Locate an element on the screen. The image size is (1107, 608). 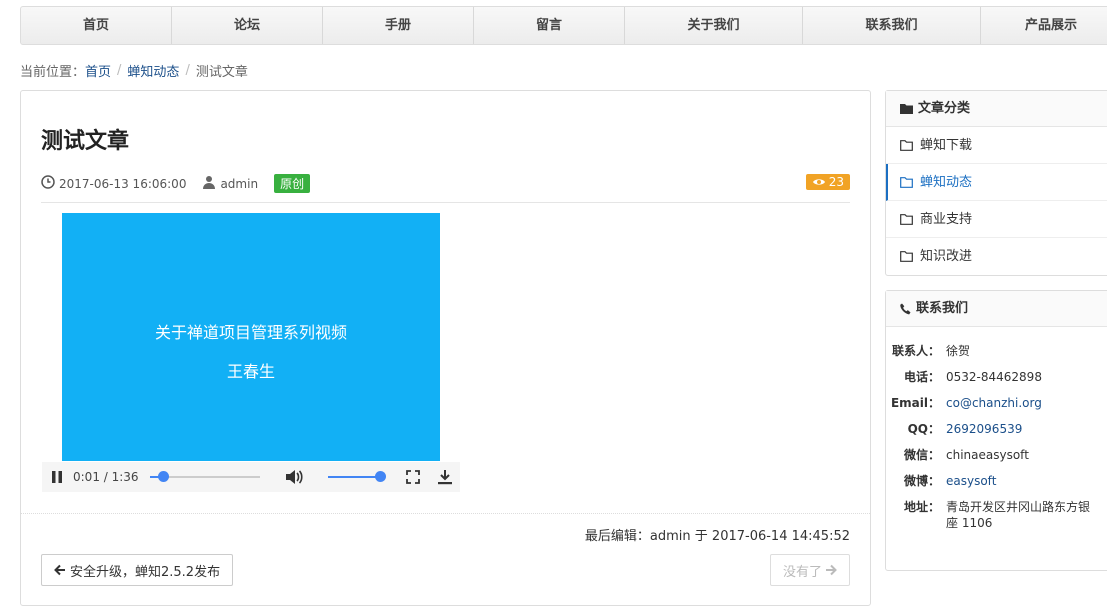
category-panel-header: 文章分类 is located at coordinates (996, 109).